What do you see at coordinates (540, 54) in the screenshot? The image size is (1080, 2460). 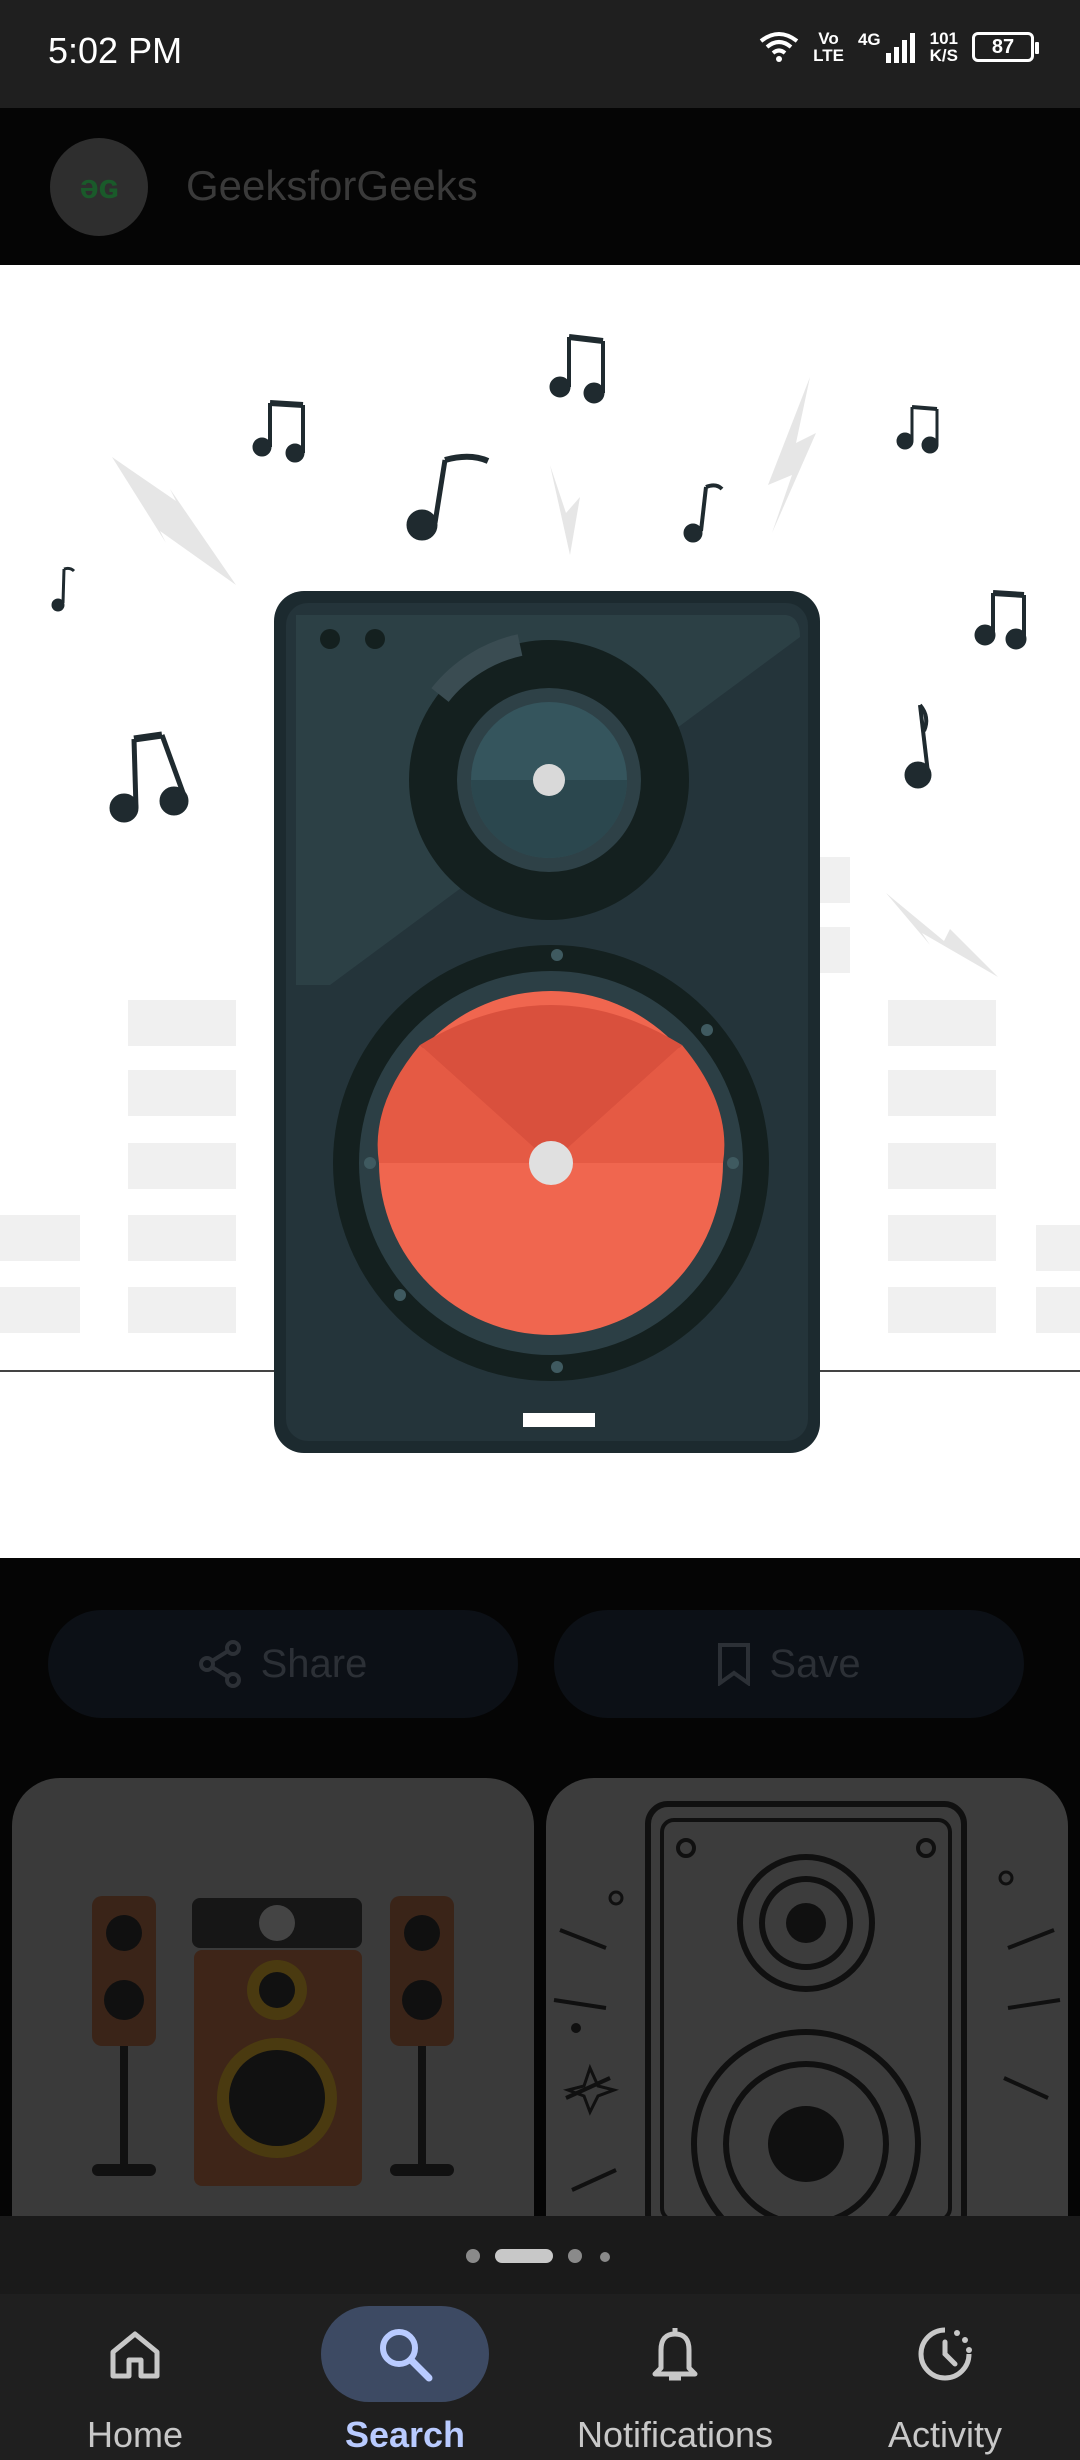 I see `status-bar: 5:02 PM Vo LTE 4G 101 K/S 87` at bounding box center [540, 54].